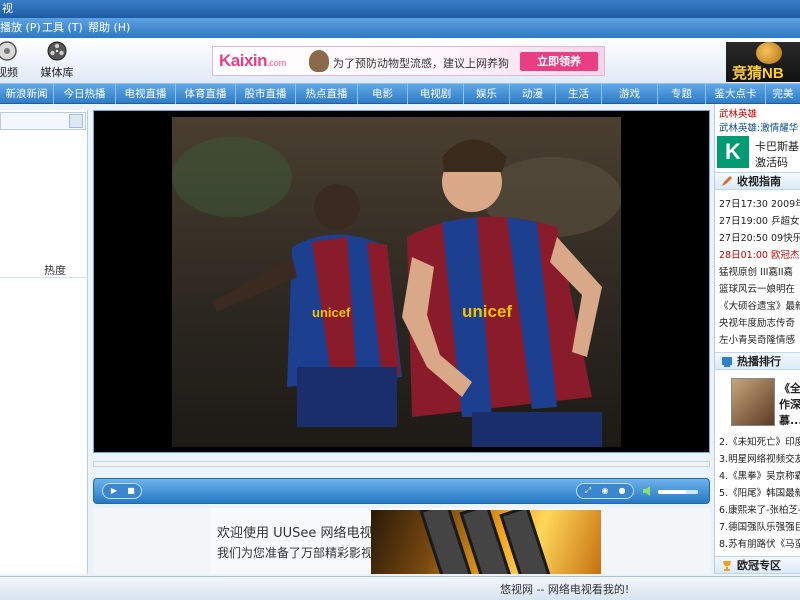 This screenshot has height=600, width=800. I want to click on pencil-icon, so click(727, 181).